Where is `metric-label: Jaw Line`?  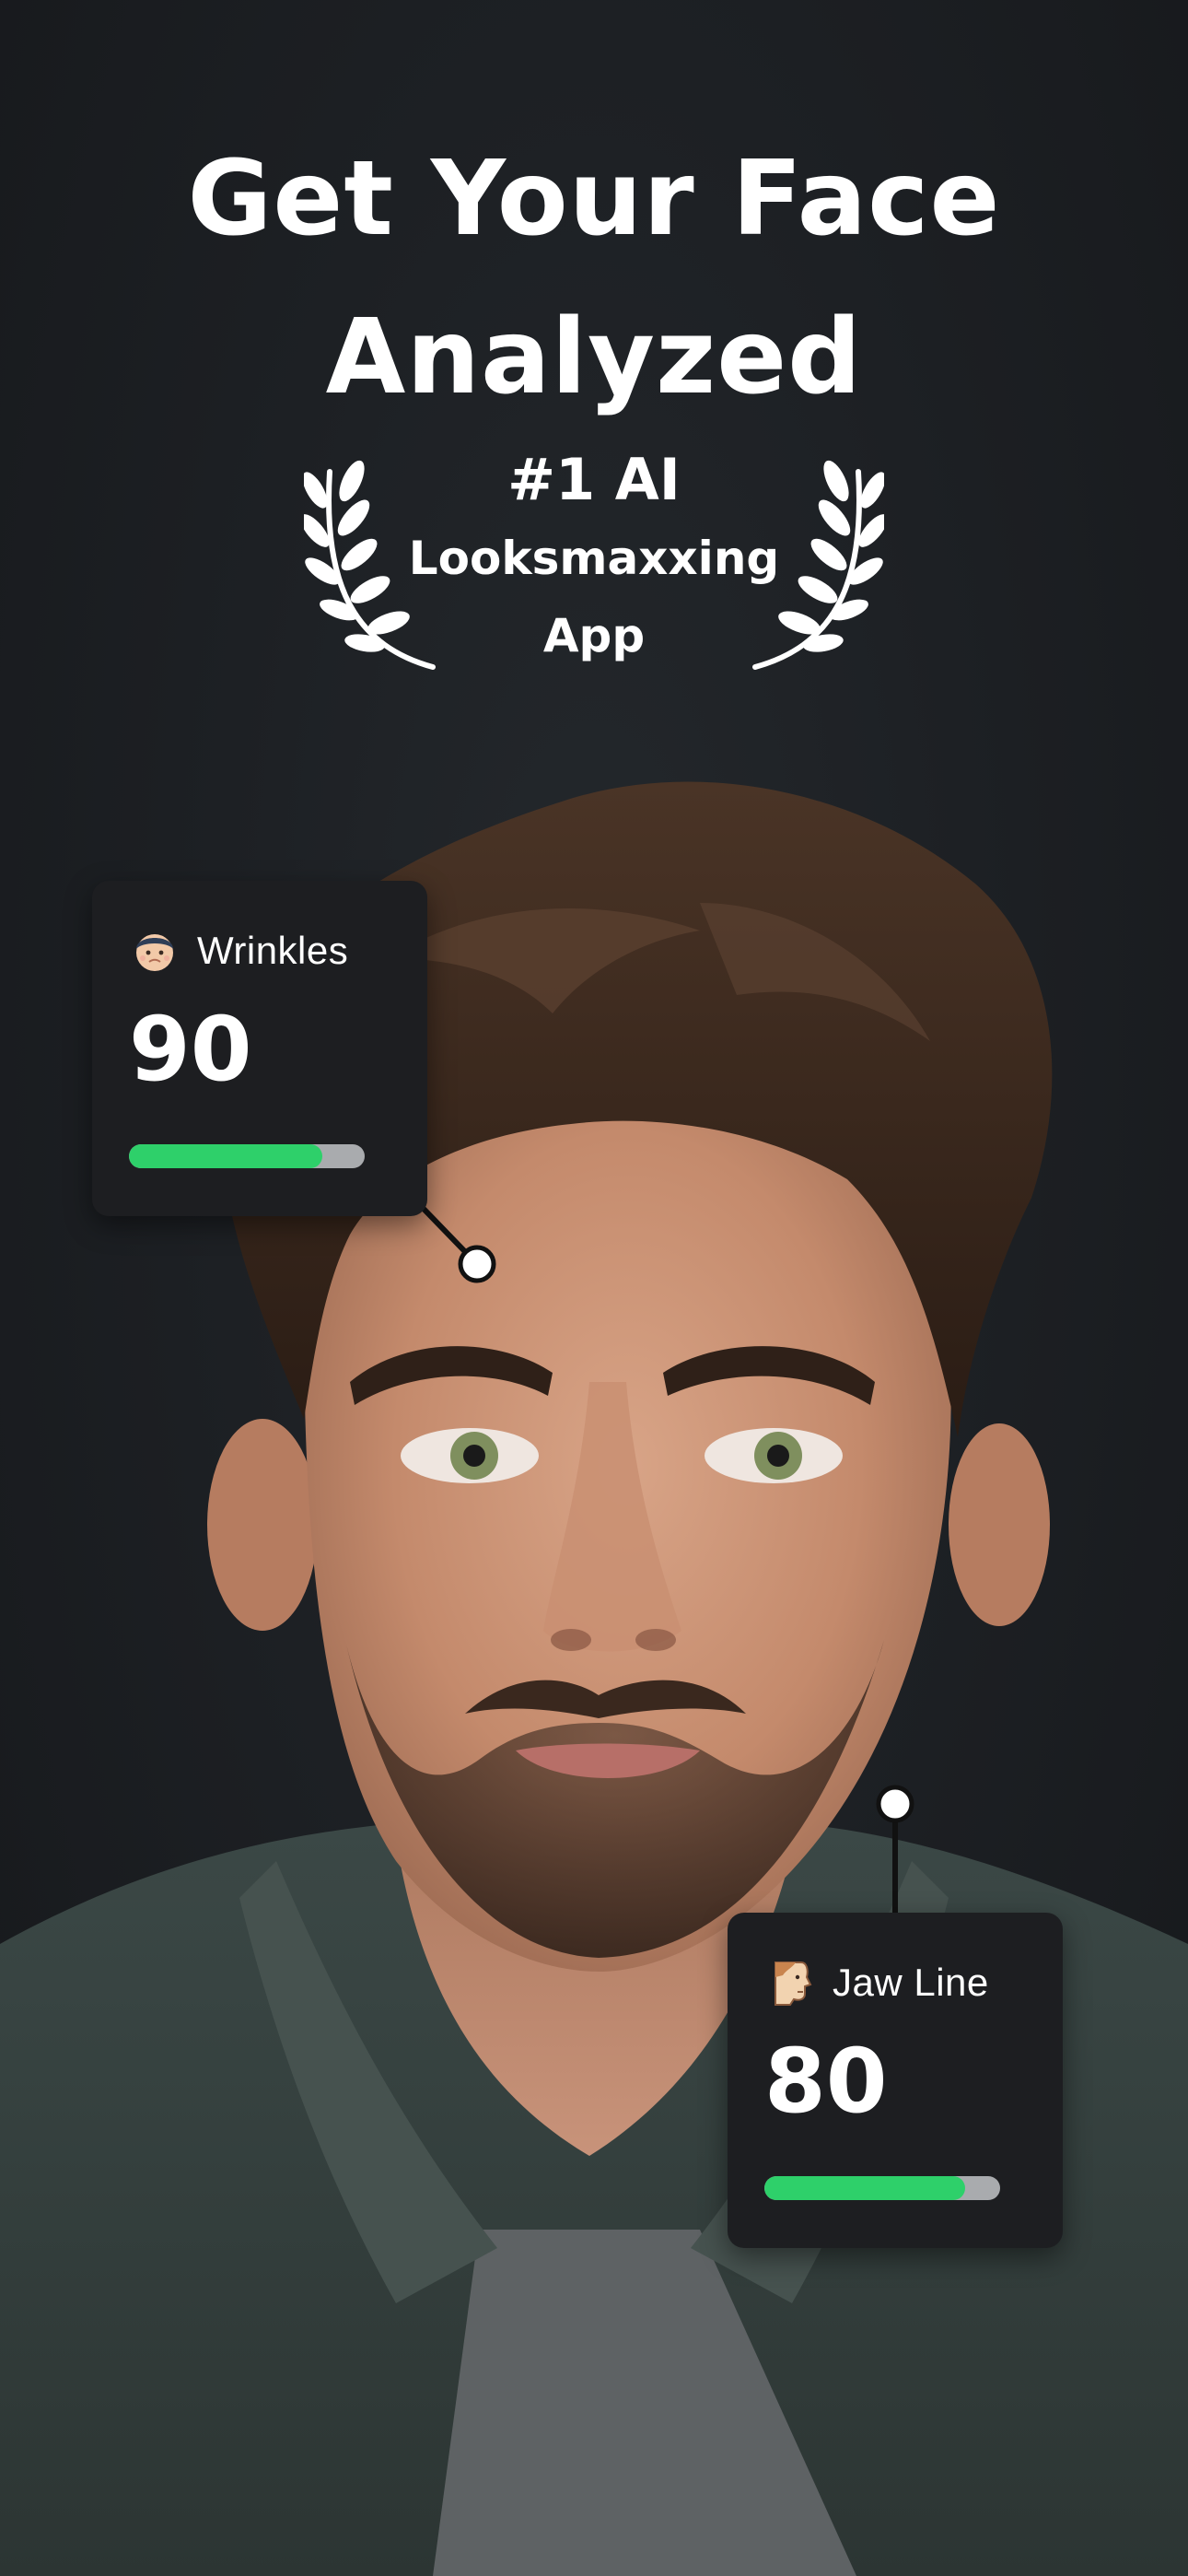
metric-label: Jaw Line is located at coordinates (911, 1982).